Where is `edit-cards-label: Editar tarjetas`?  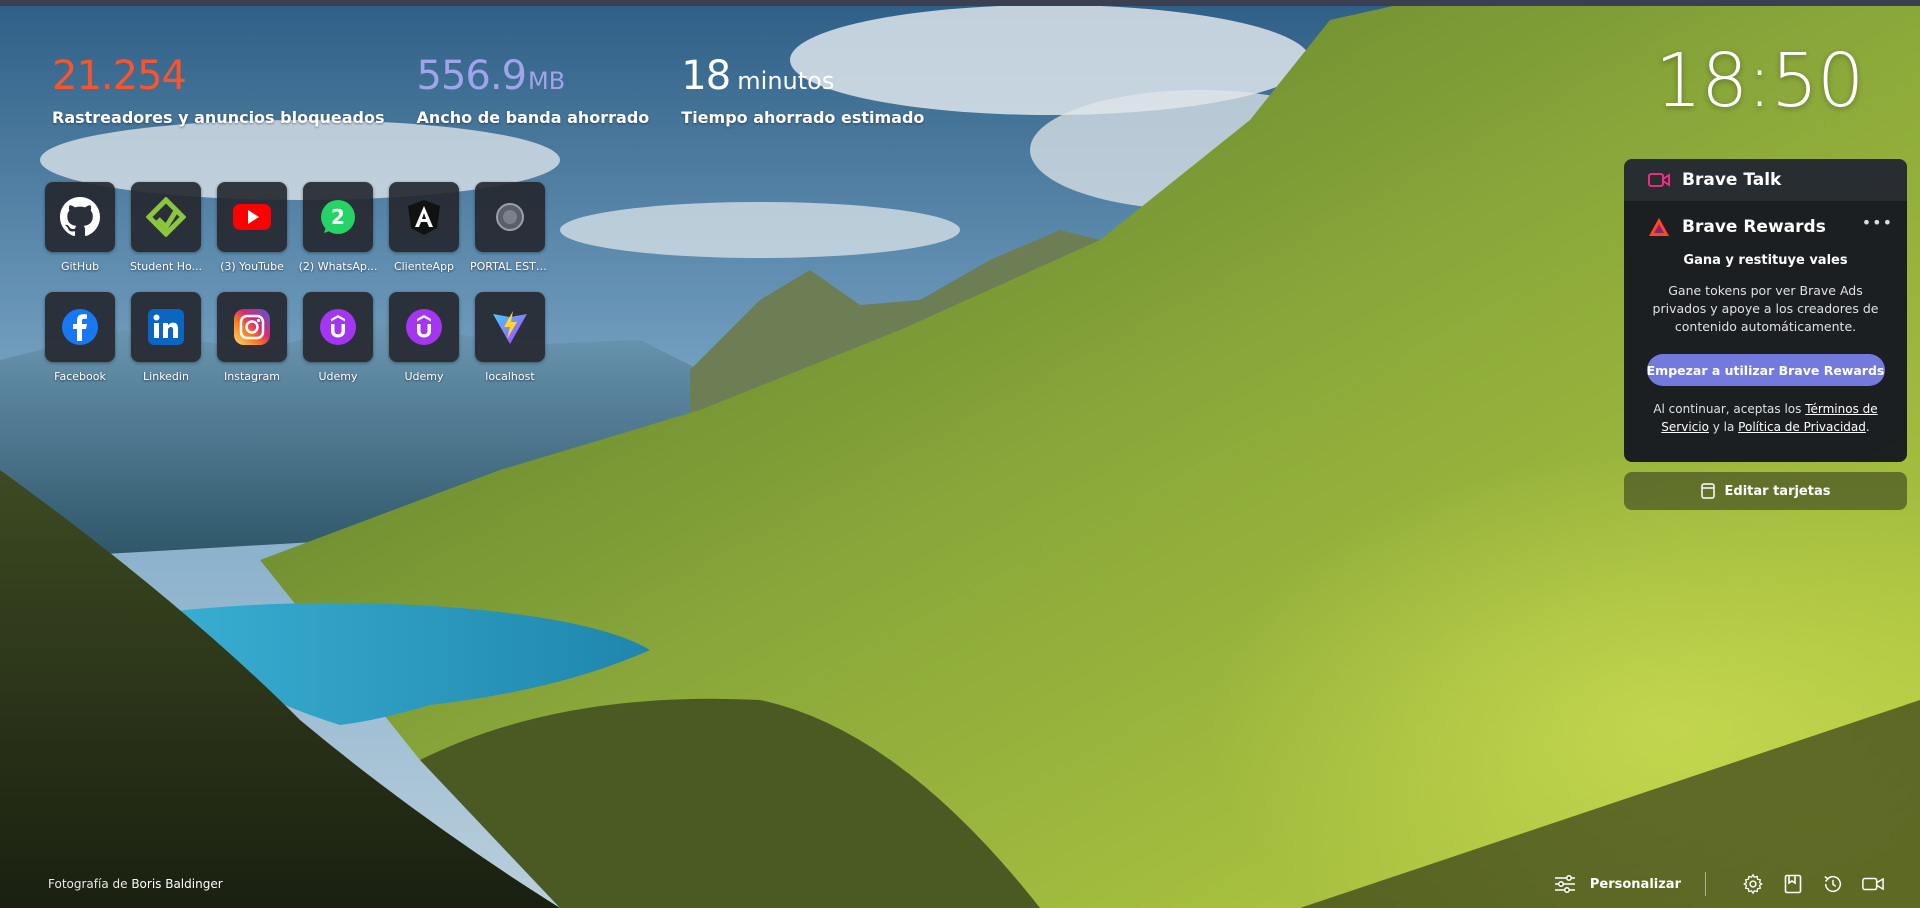 edit-cards-label: Editar tarjetas is located at coordinates (1777, 491).